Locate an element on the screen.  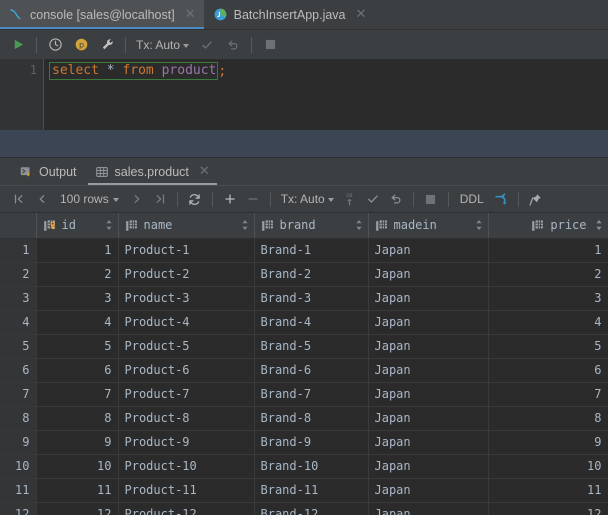
cell-name: Product-6 is located at coordinates (186, 370).